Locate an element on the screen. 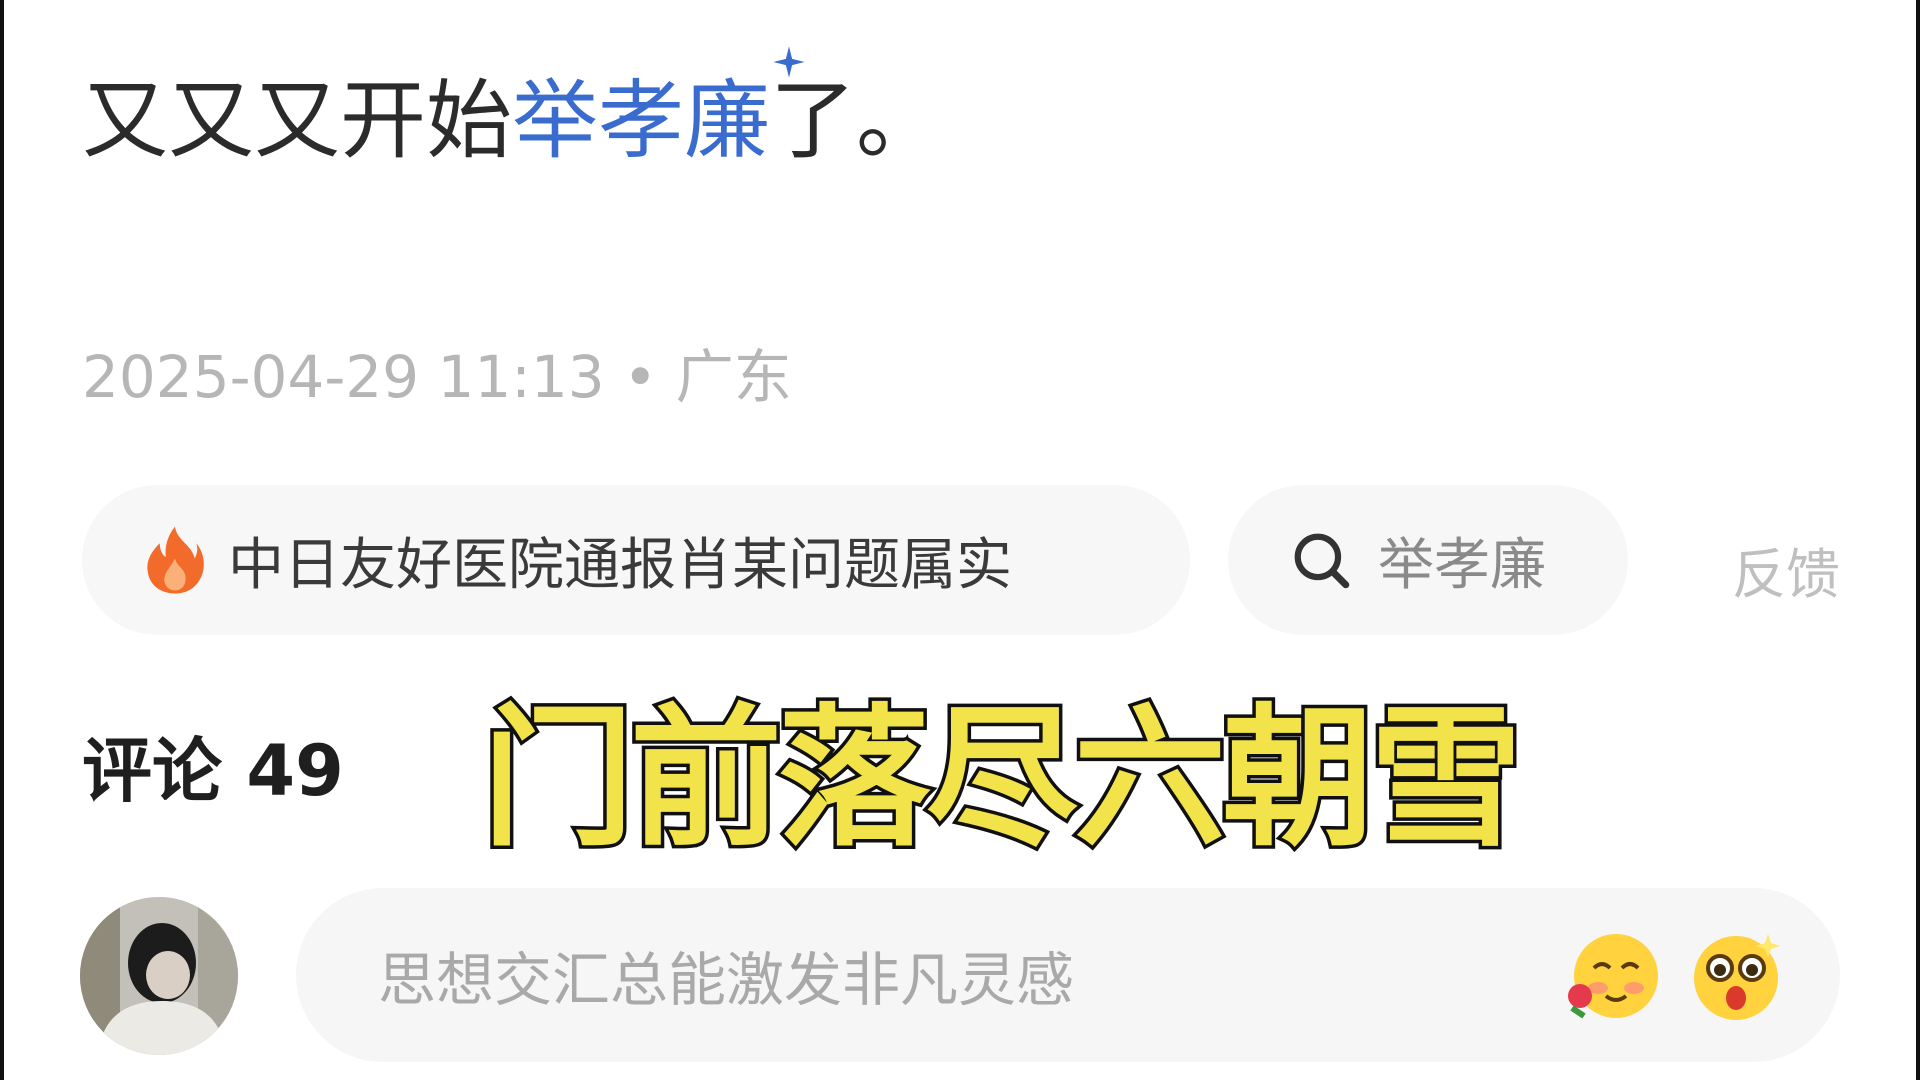 Image resolution: width=1920 pixels, height=1080 pixels. search-chip: 举孝廉 is located at coordinates (1428, 560).